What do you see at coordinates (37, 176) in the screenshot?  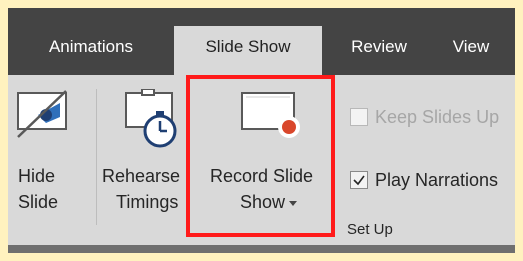 I see `hide-slide-label-line1: Hide` at bounding box center [37, 176].